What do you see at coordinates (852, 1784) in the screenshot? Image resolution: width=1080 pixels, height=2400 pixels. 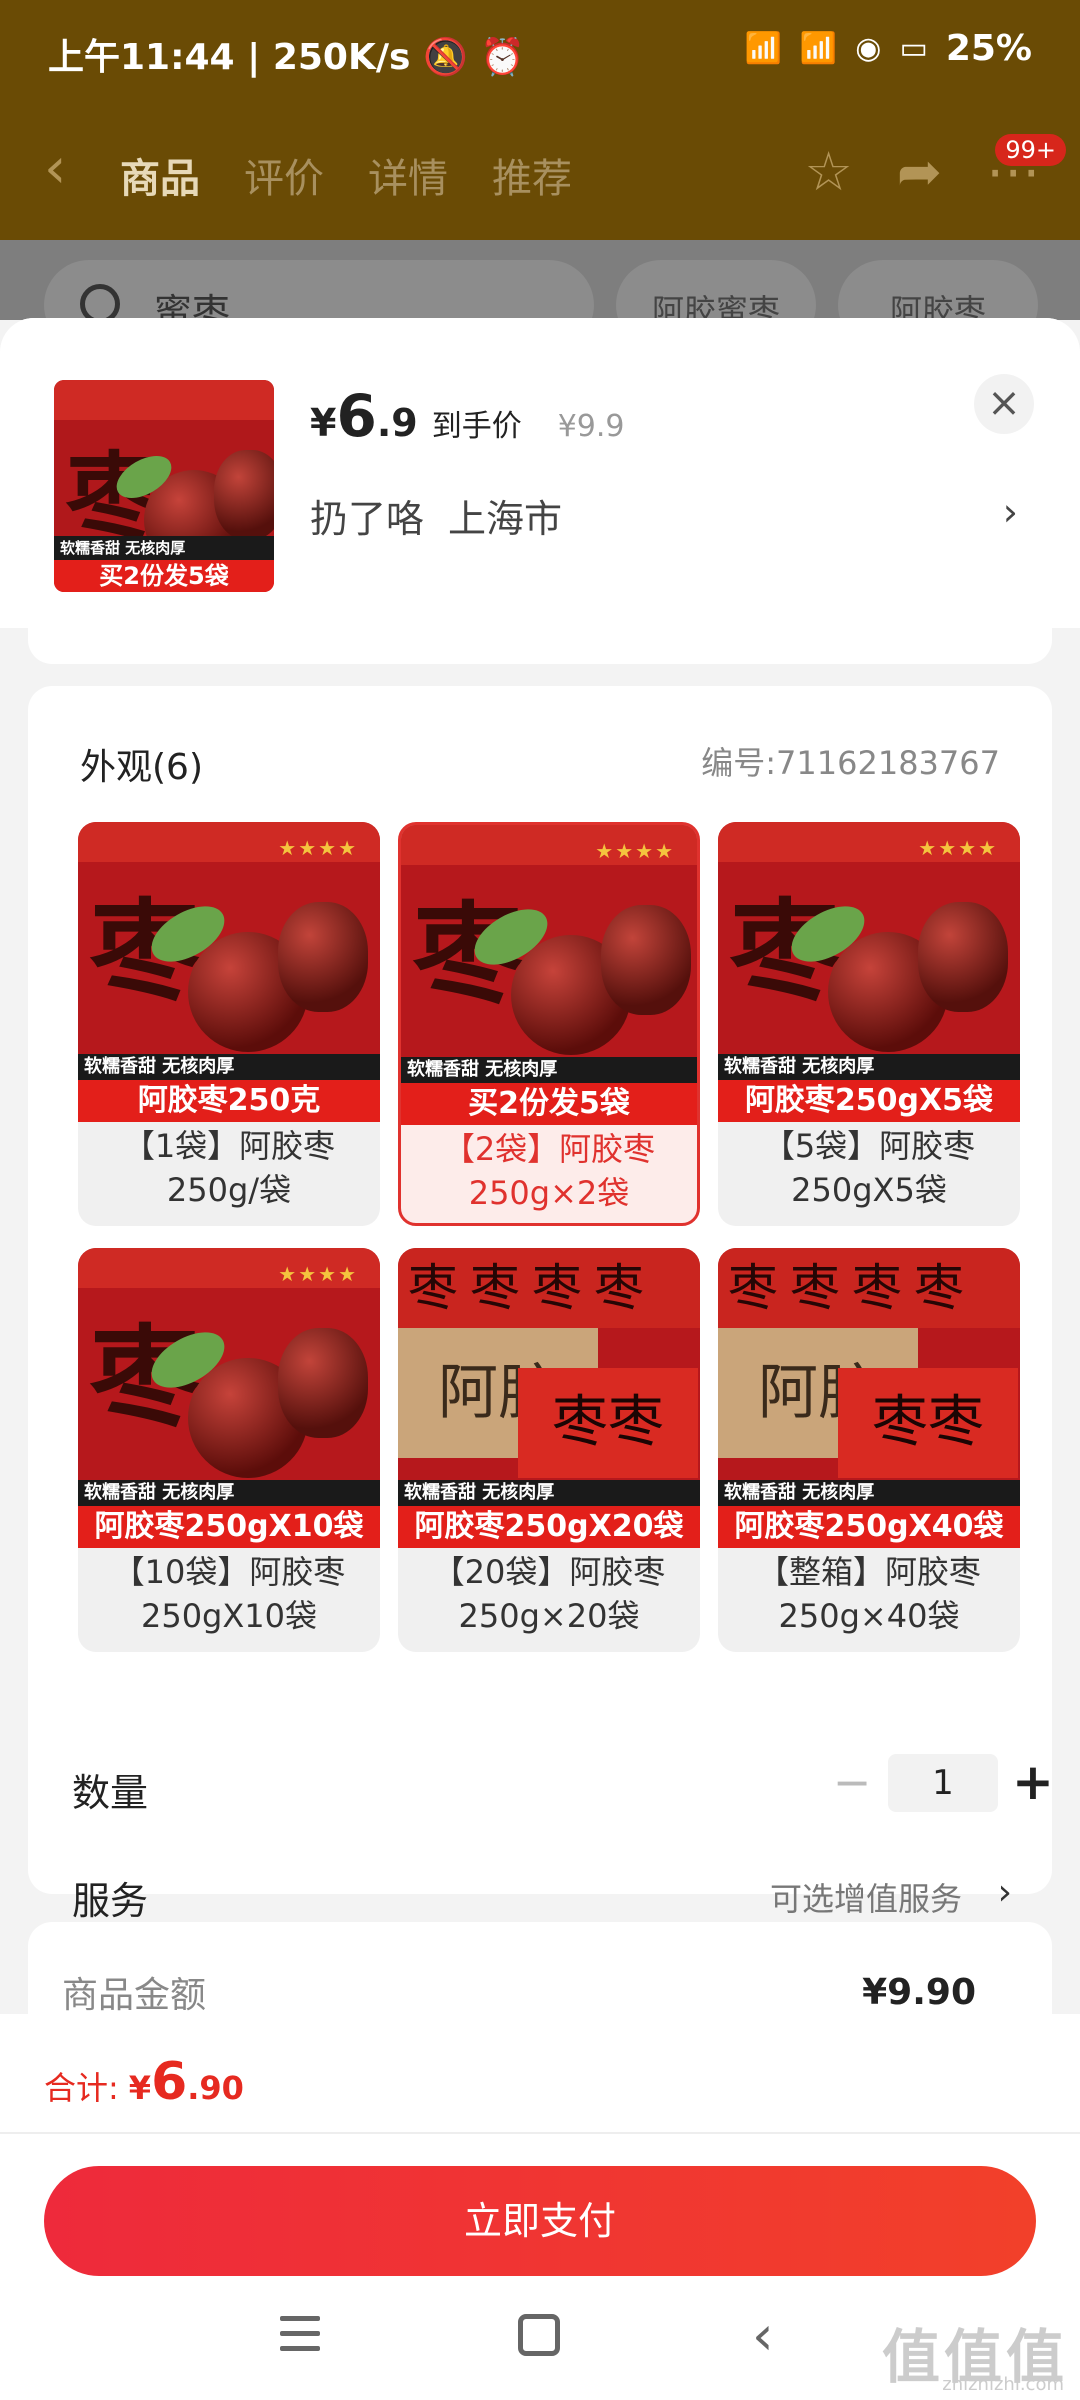 I see `decrease-button: −` at bounding box center [852, 1784].